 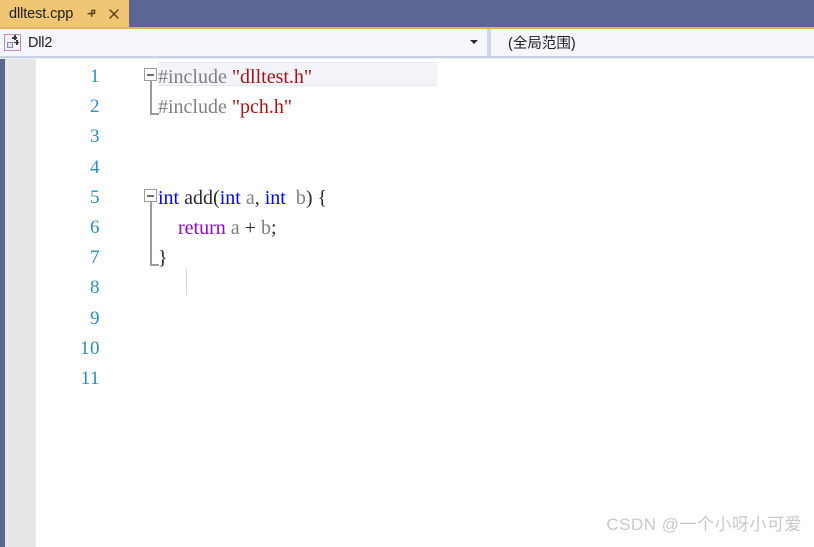 I want to click on pin-icon, so click(x=91, y=14).